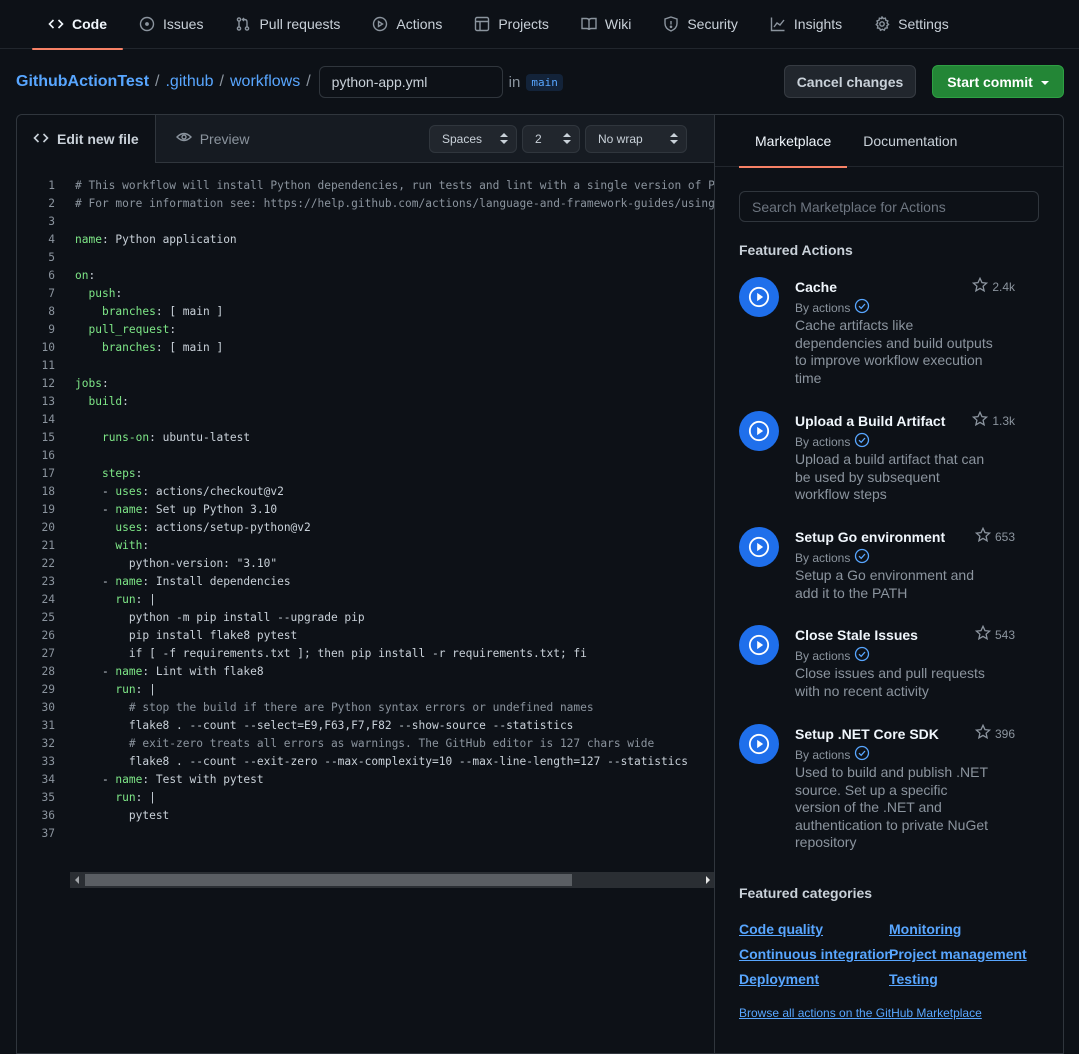 The height and width of the screenshot is (1054, 1079). Describe the element at coordinates (796, 250) in the screenshot. I see `featured-actions-title: Featured Actions` at that location.